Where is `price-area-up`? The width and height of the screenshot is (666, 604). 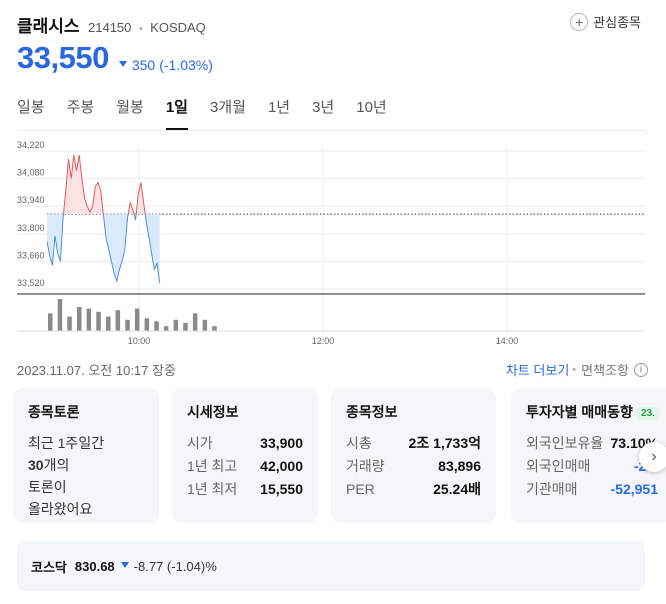
price-area-up is located at coordinates (103, 184).